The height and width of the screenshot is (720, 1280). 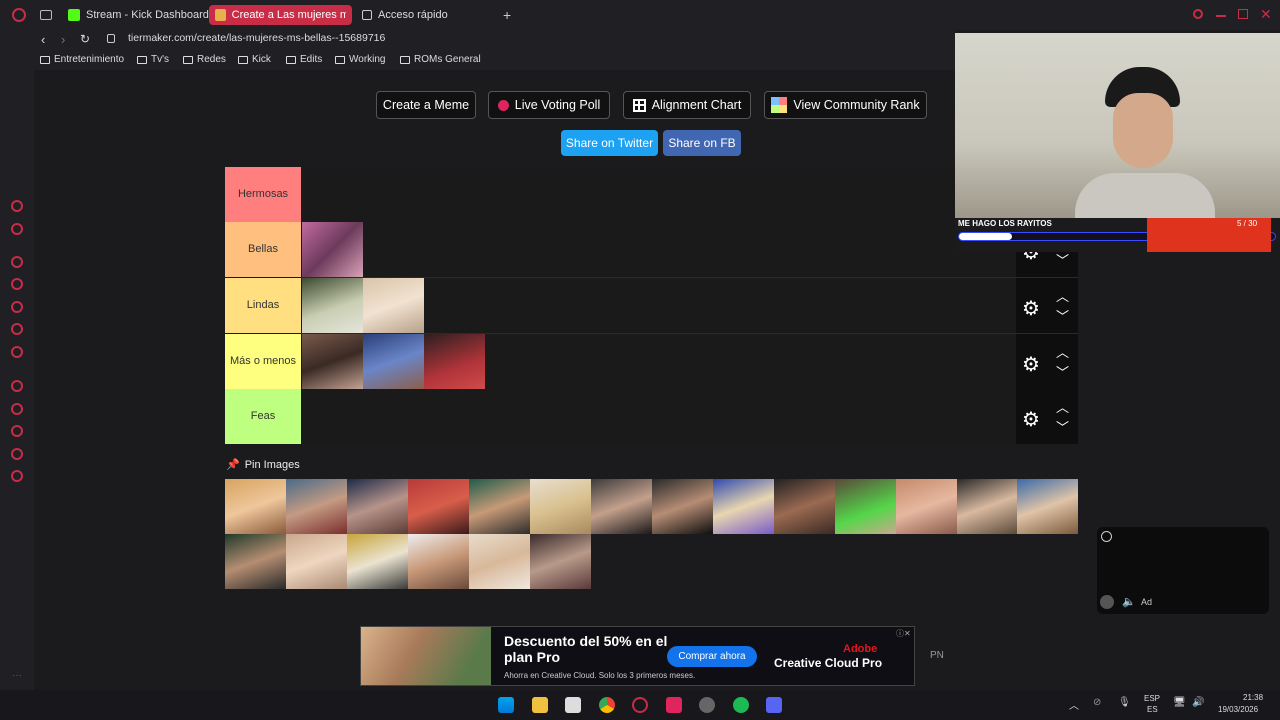 I want to click on bookmark-folder: Entretenimiento, so click(x=82, y=59).